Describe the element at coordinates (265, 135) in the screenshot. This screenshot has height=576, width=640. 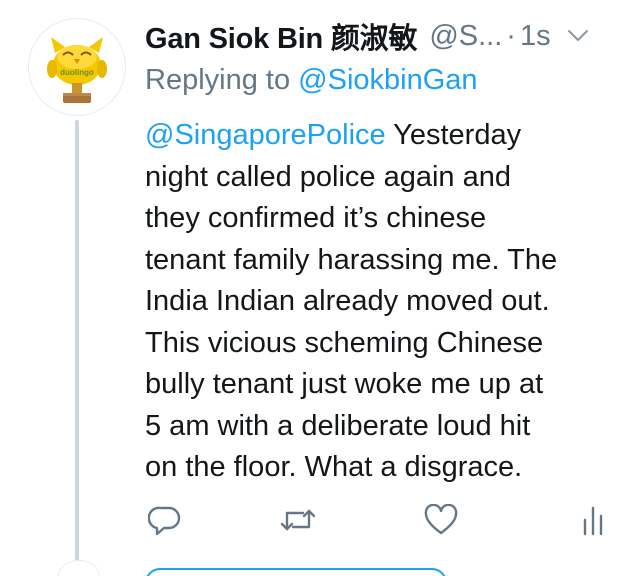
I see `mention-link: @SingaporePolice` at that location.